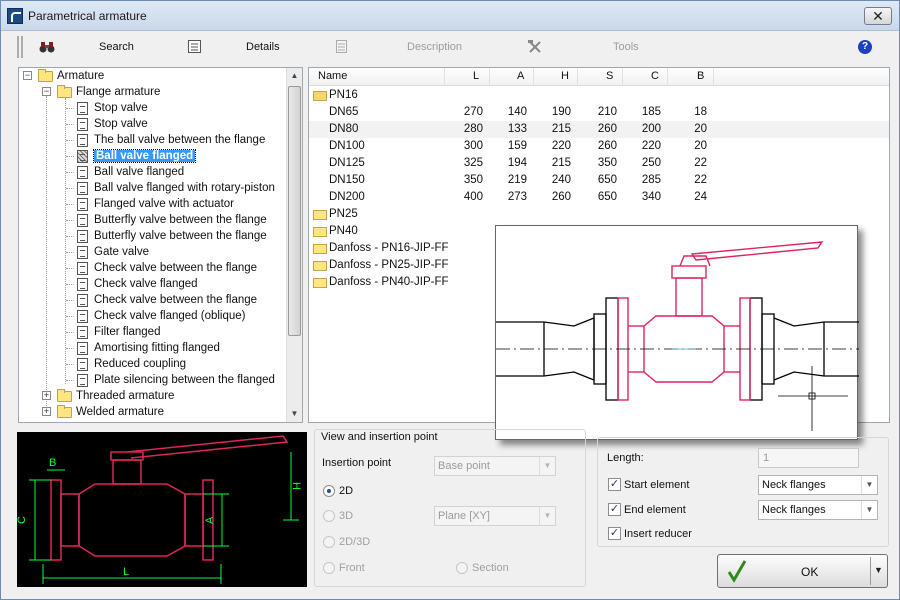 The height and width of the screenshot is (600, 900). Describe the element at coordinates (818, 485) in the screenshot. I see `start-element-select: Neck flanges ▼` at that location.